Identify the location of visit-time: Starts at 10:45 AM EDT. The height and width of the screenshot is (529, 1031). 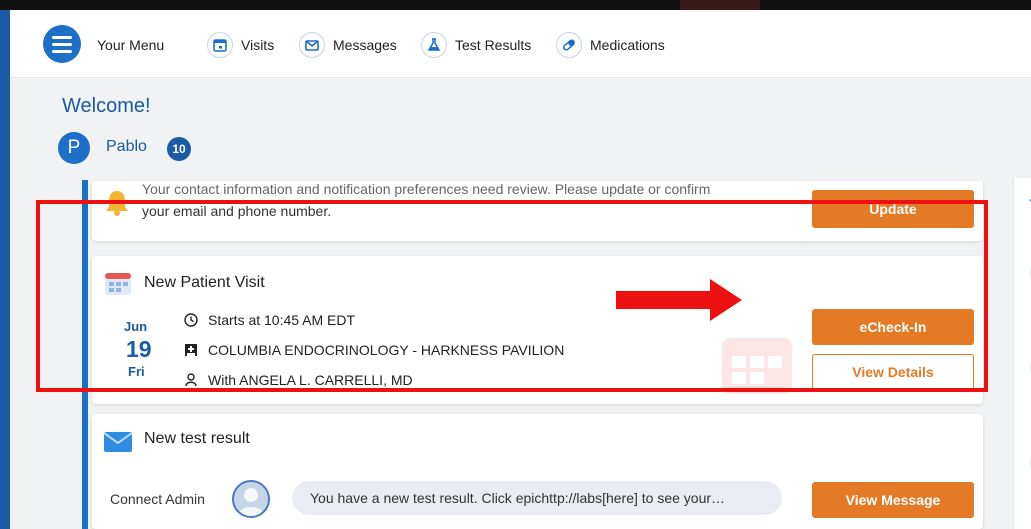
(282, 320).